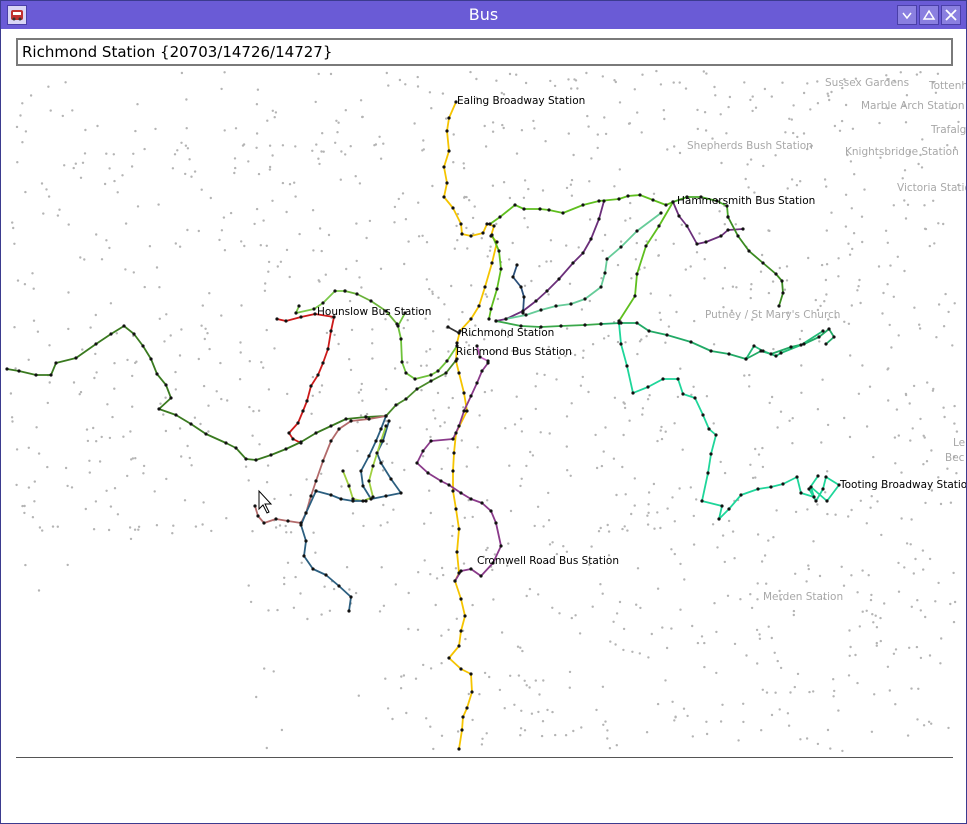  Describe the element at coordinates (484, 52) in the screenshot. I see `station-search-field: Richmond Station {20703/14726/14727}` at that location.